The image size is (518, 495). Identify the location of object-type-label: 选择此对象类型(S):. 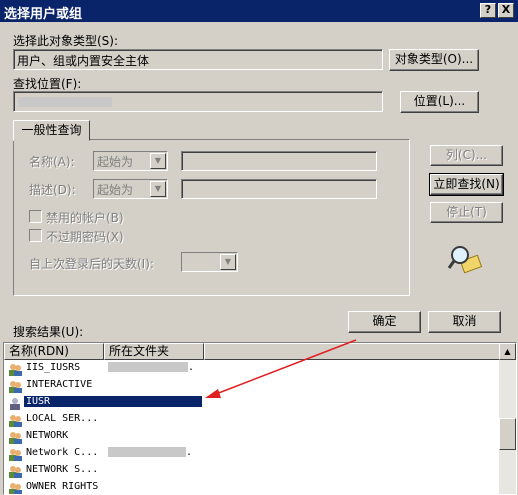
(66, 41).